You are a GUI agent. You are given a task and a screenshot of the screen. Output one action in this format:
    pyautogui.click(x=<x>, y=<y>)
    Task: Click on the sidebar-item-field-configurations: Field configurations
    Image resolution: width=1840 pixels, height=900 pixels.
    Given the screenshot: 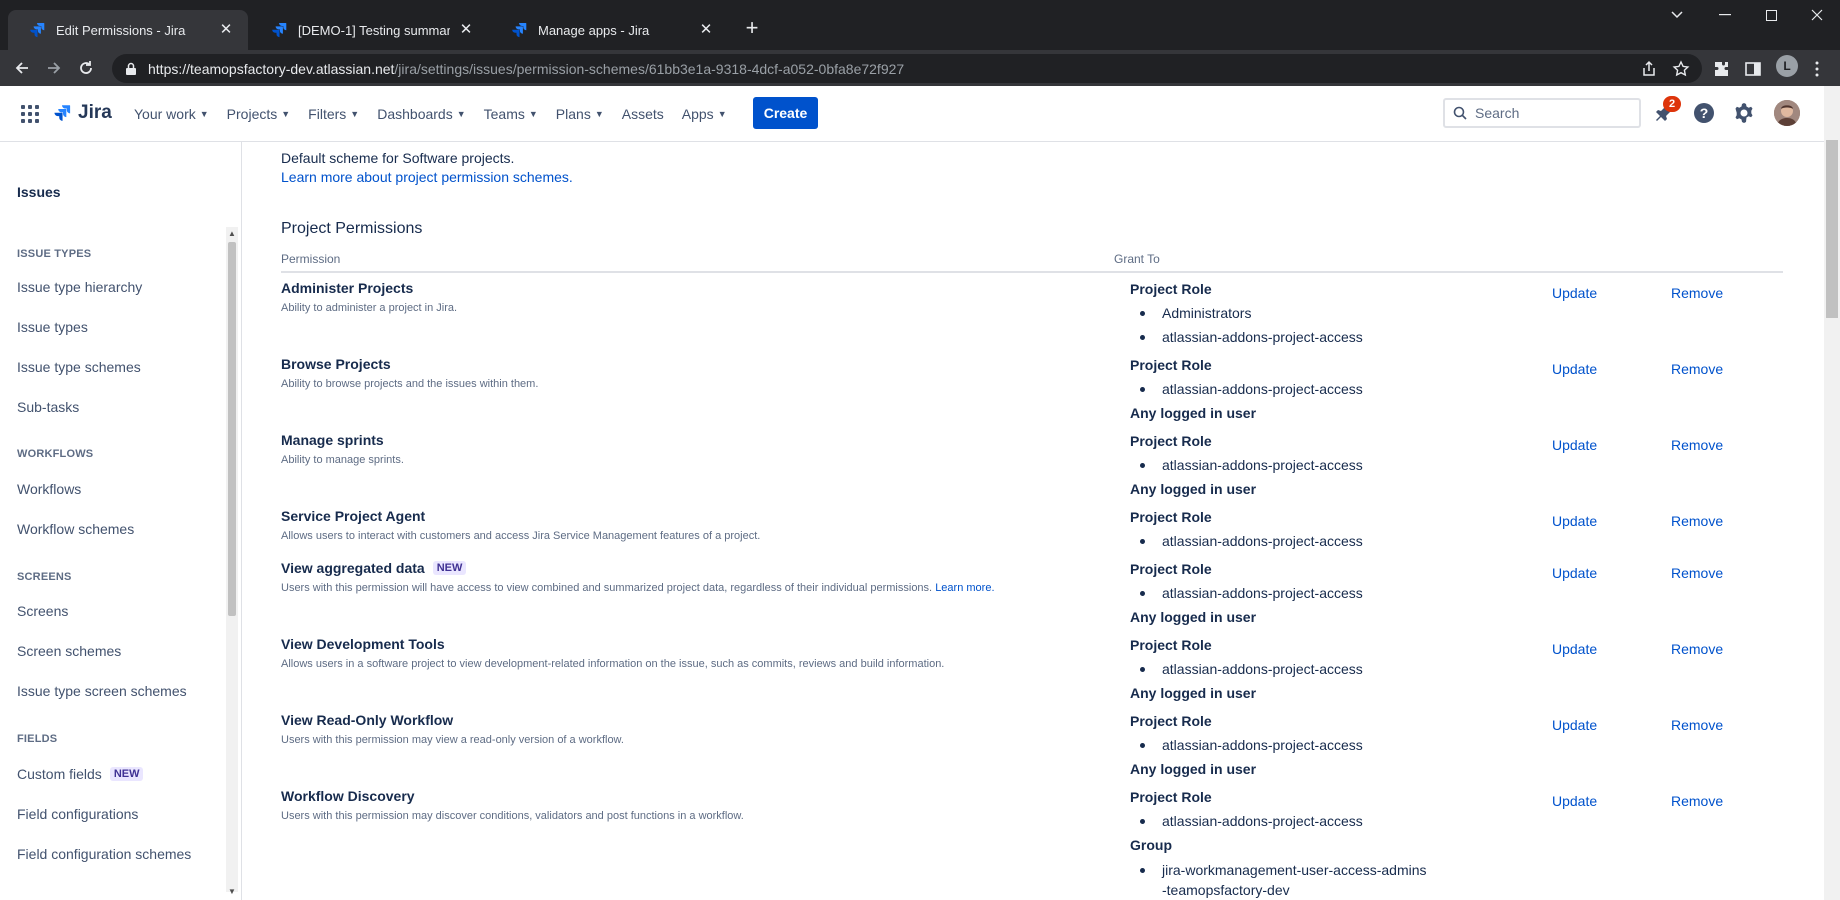 What is the action you would take?
    pyautogui.click(x=77, y=814)
    